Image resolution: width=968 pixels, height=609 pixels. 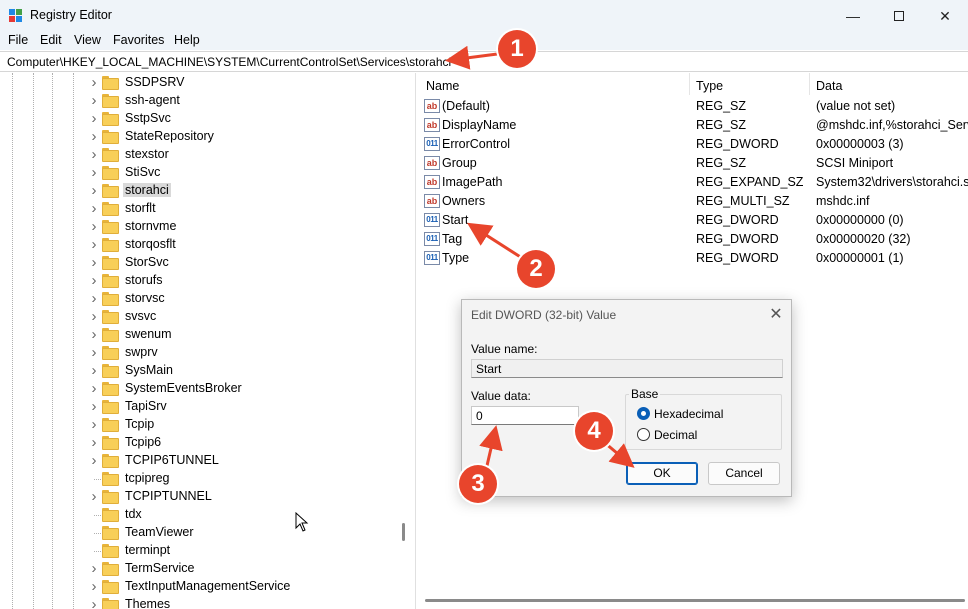 I want to click on tree-scrollbar-thumb, so click(x=403, y=532).